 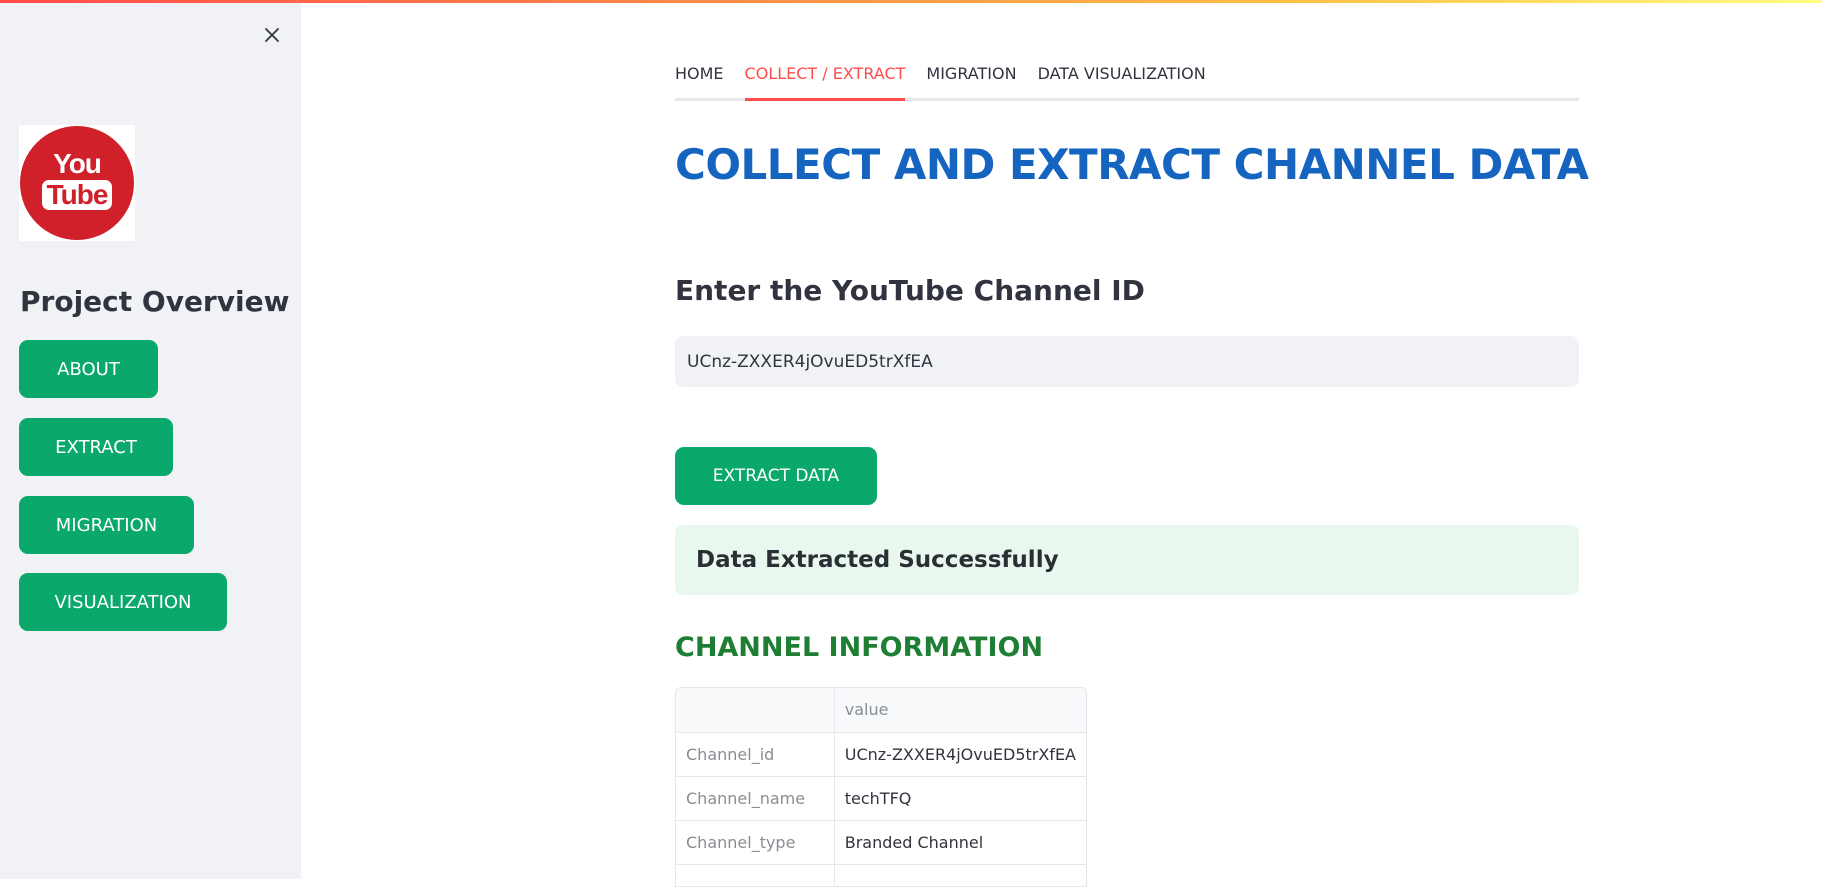 What do you see at coordinates (699, 73) in the screenshot?
I see `tab-home: HOME` at bounding box center [699, 73].